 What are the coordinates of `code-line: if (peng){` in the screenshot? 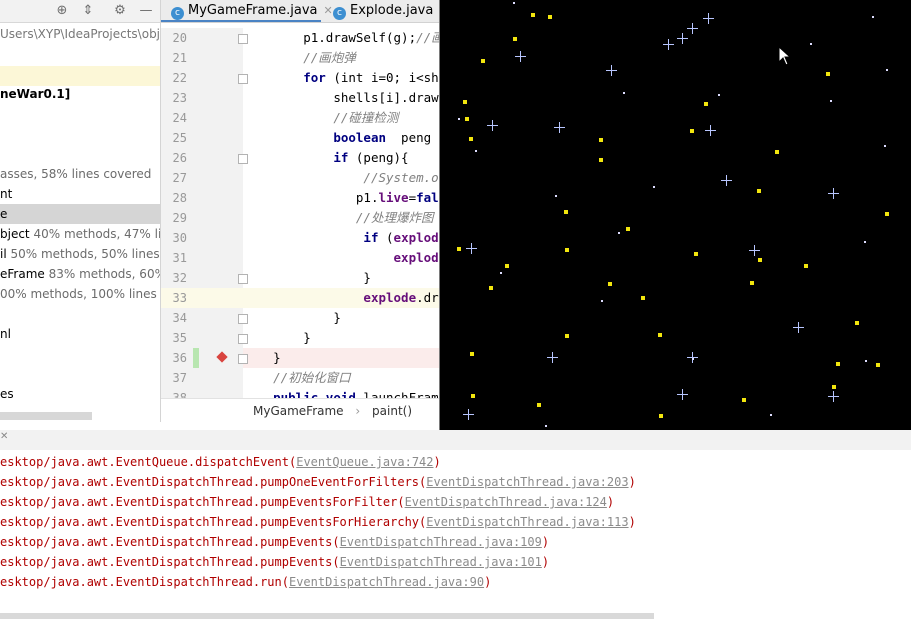 It's located at (341, 158).